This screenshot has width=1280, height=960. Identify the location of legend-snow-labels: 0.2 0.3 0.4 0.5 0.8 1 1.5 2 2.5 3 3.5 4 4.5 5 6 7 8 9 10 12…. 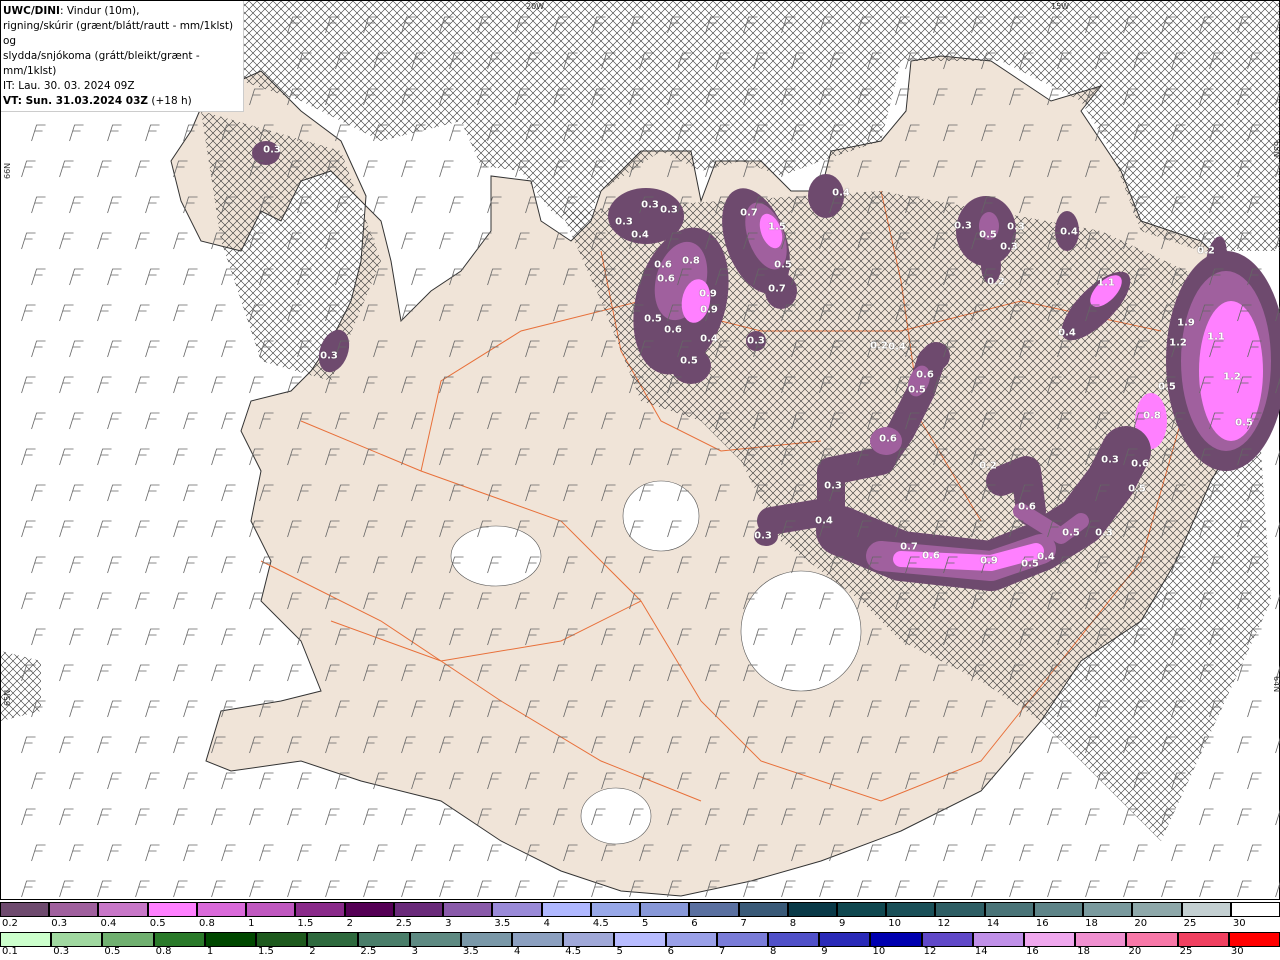
(640, 923).